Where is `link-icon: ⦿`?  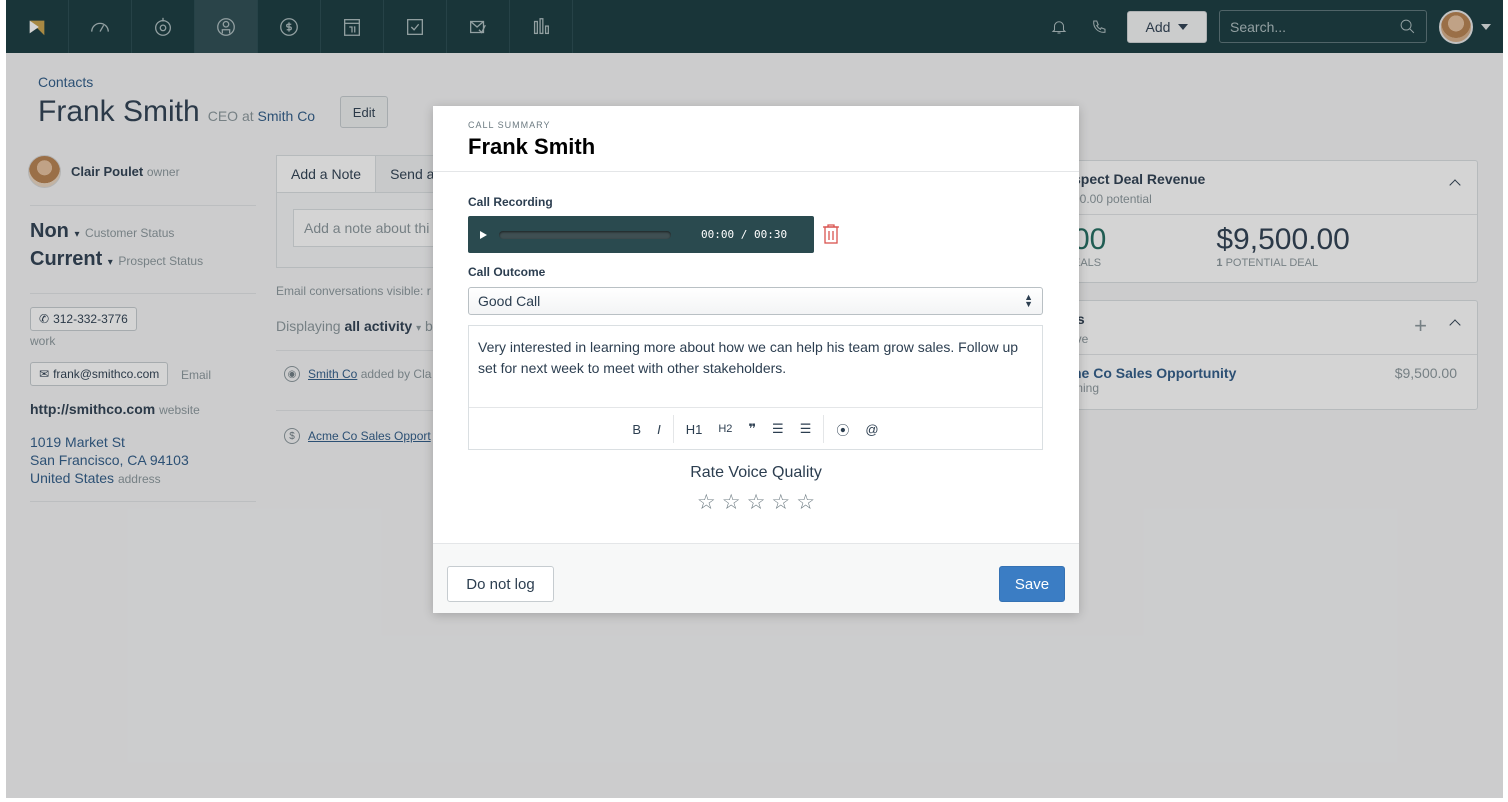
link-icon: ⦿ is located at coordinates (842, 429).